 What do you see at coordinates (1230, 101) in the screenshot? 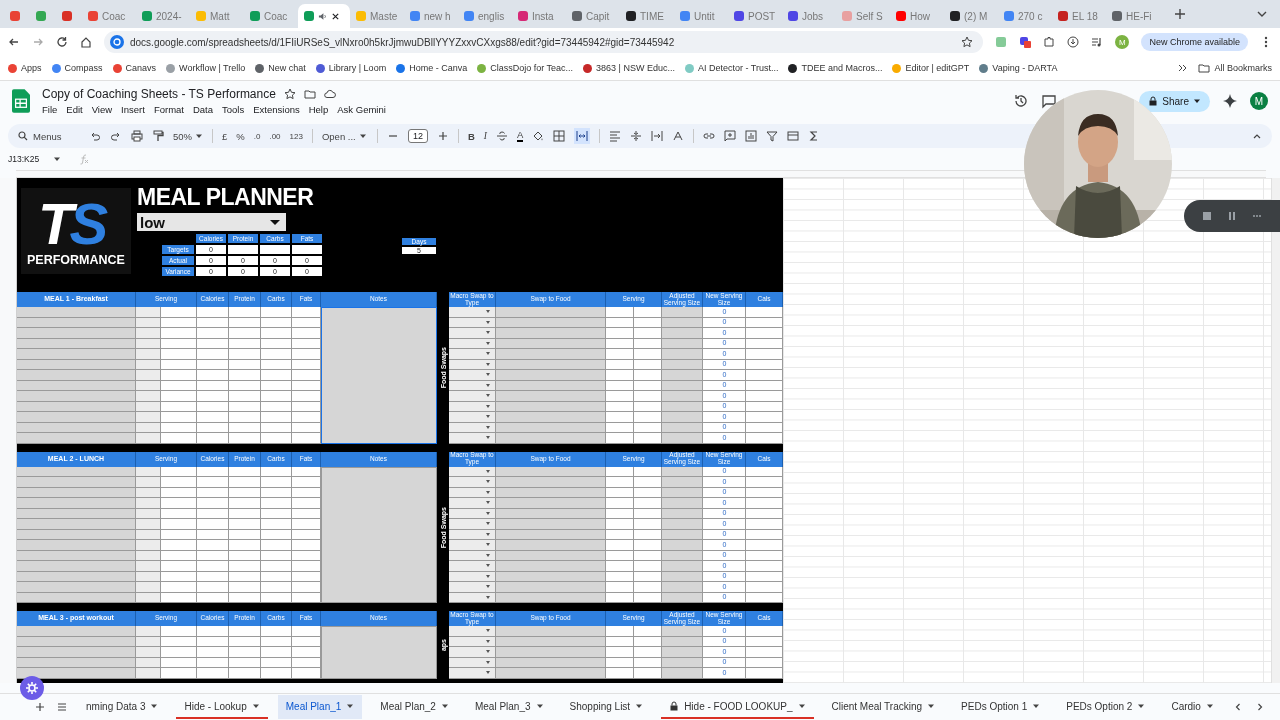
I see `sparkle-icon` at bounding box center [1230, 101].